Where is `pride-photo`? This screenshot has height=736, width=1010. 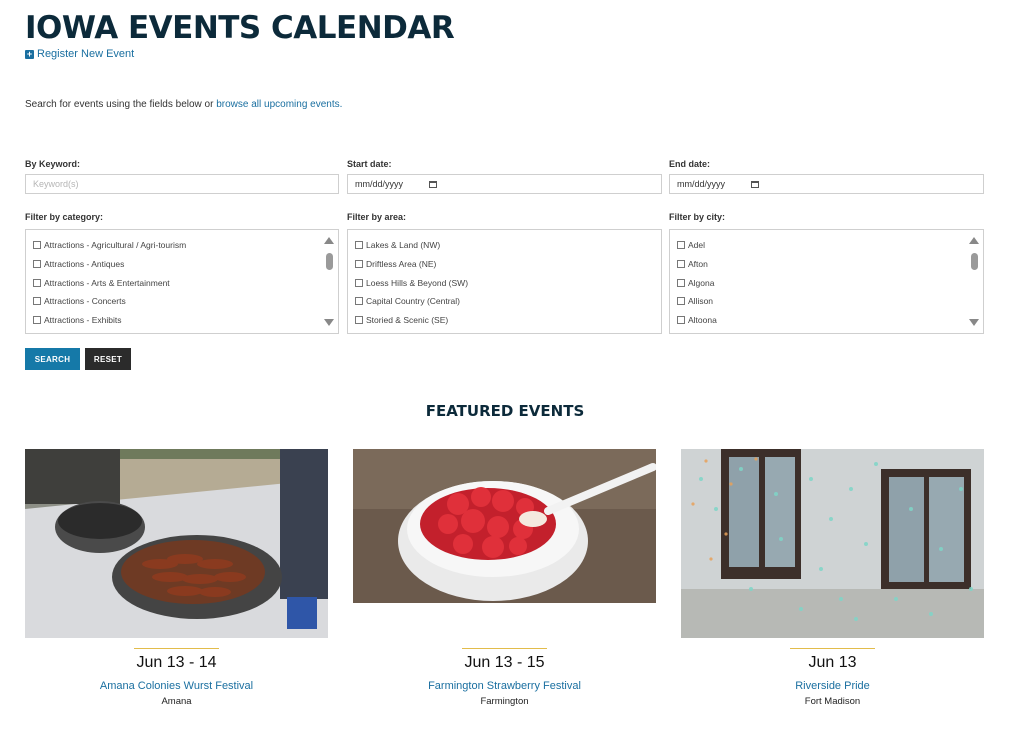 pride-photo is located at coordinates (832, 543).